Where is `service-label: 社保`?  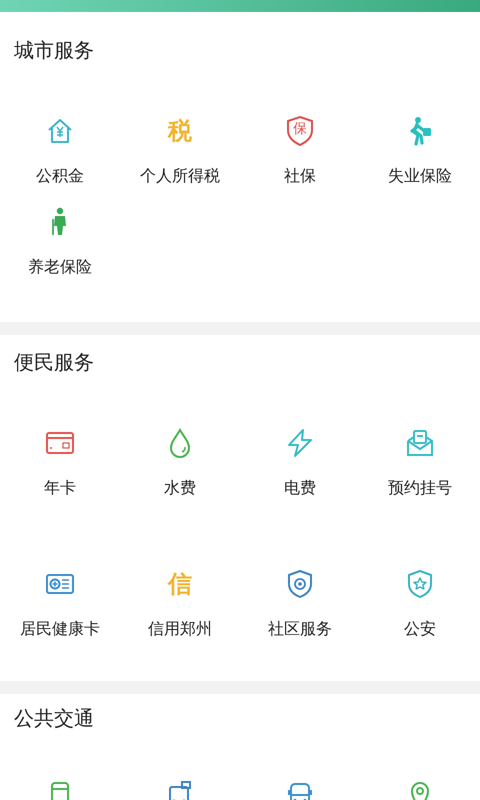
service-label: 社保 is located at coordinates (300, 176).